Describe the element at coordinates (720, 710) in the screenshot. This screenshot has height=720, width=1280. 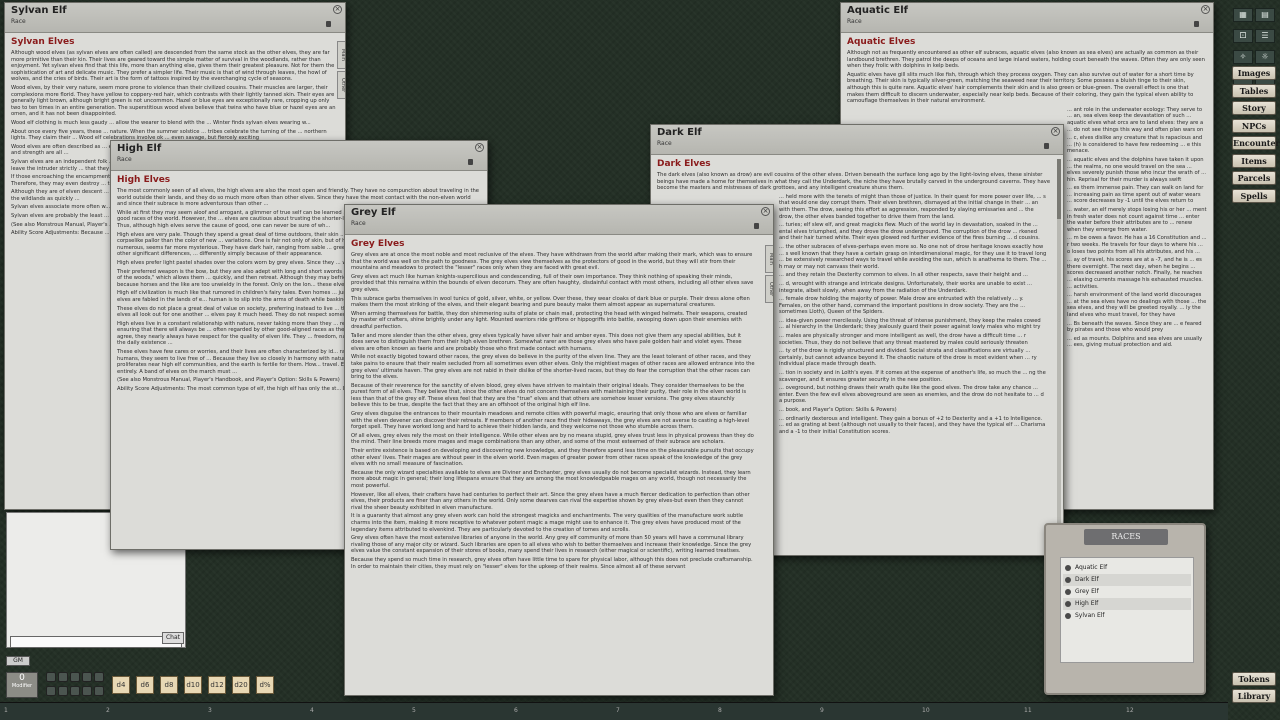
I see `hotkey-8: 8` at that location.